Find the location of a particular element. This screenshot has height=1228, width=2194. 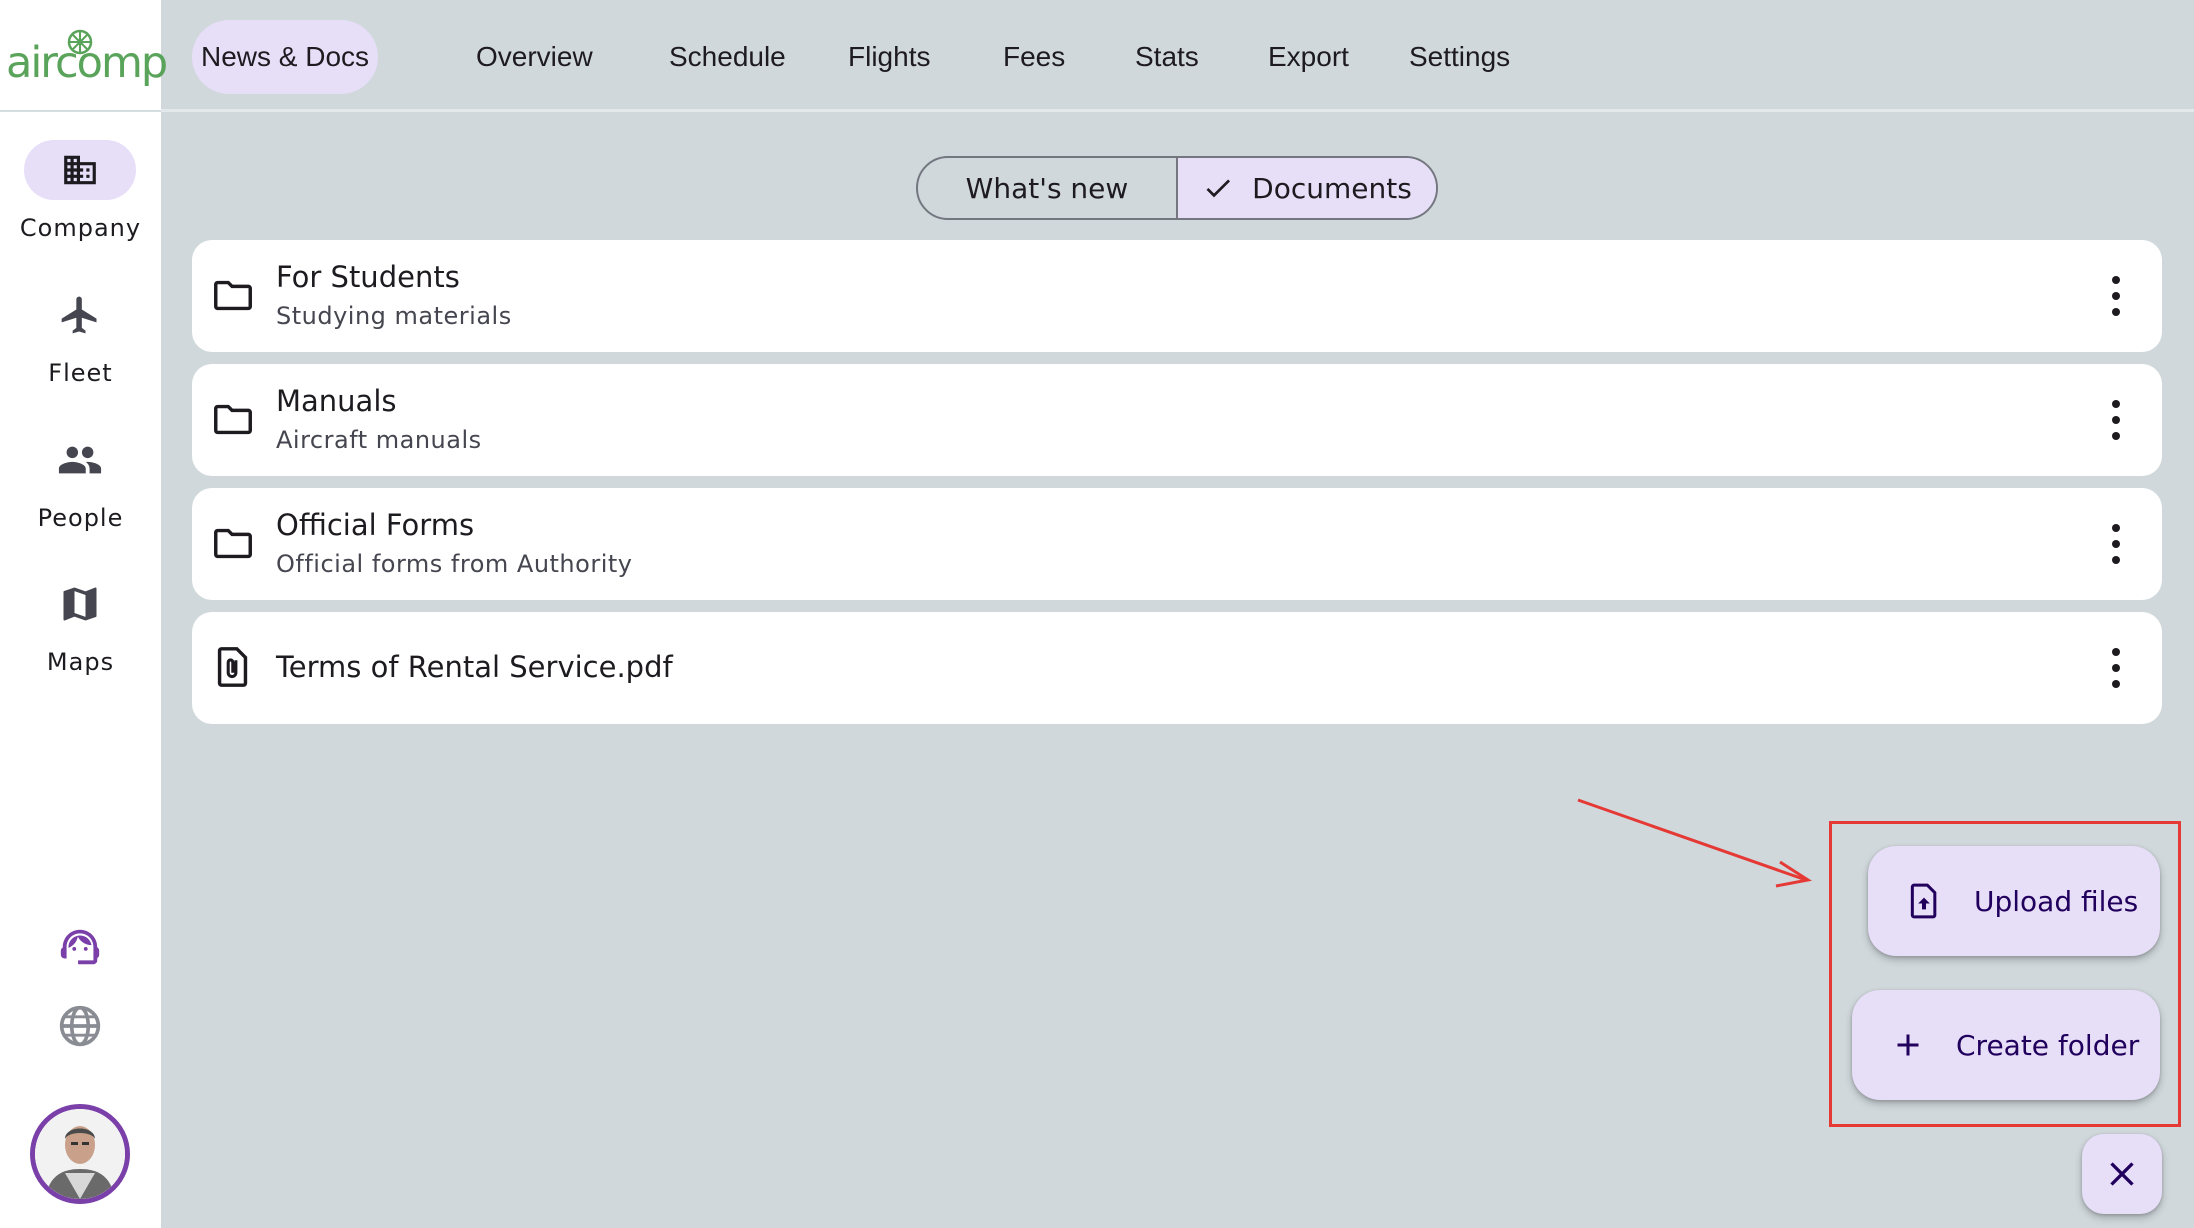

sidebar-item-label: Company is located at coordinates (80, 228).